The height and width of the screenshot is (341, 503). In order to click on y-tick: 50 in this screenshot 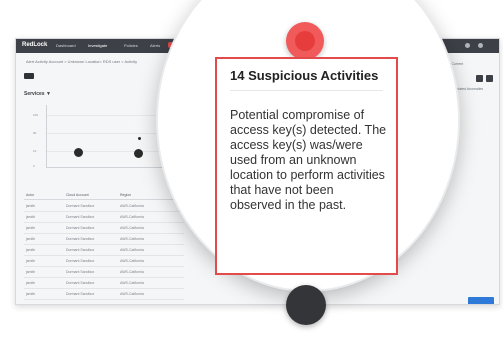, I will do `click(35, 133)`.